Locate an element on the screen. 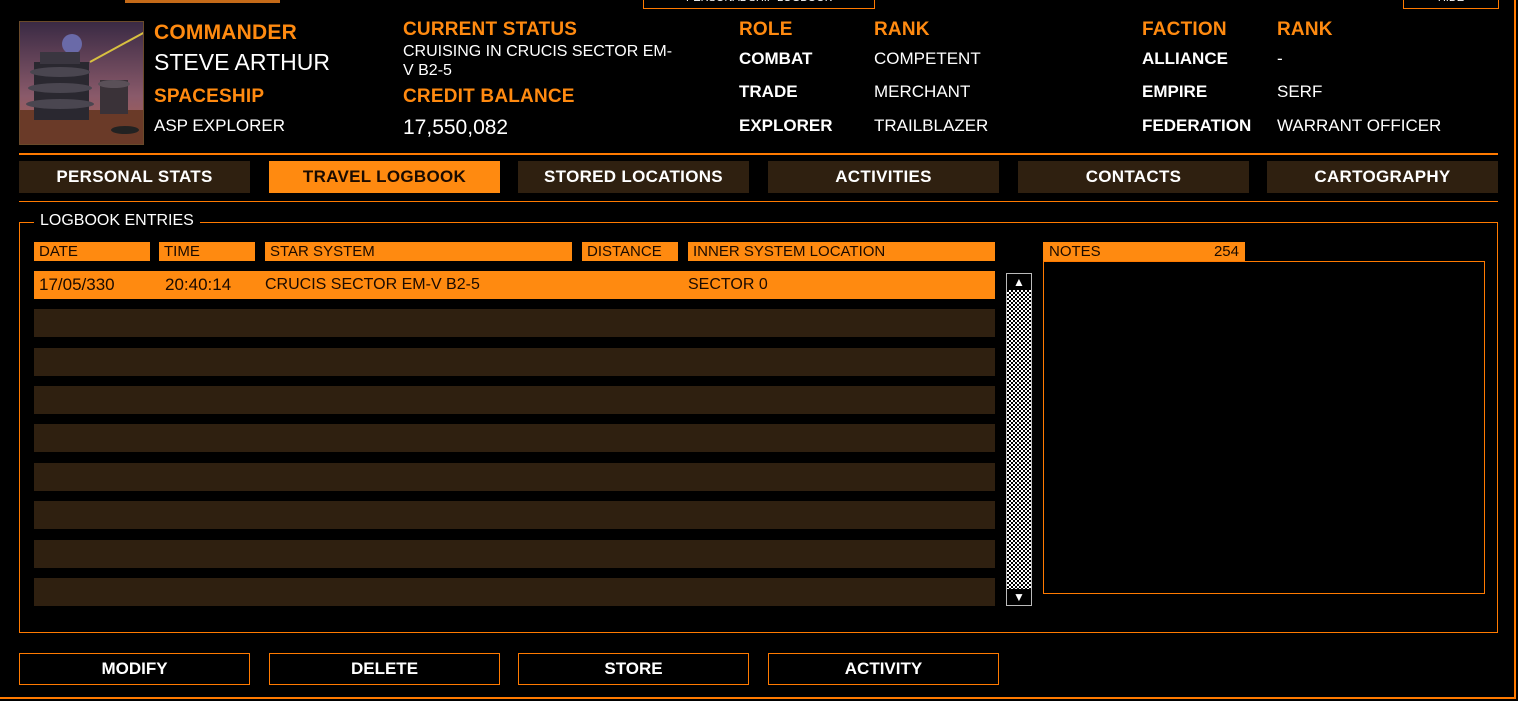 The image size is (1518, 701). role-rank-header: RANK is located at coordinates (902, 29).